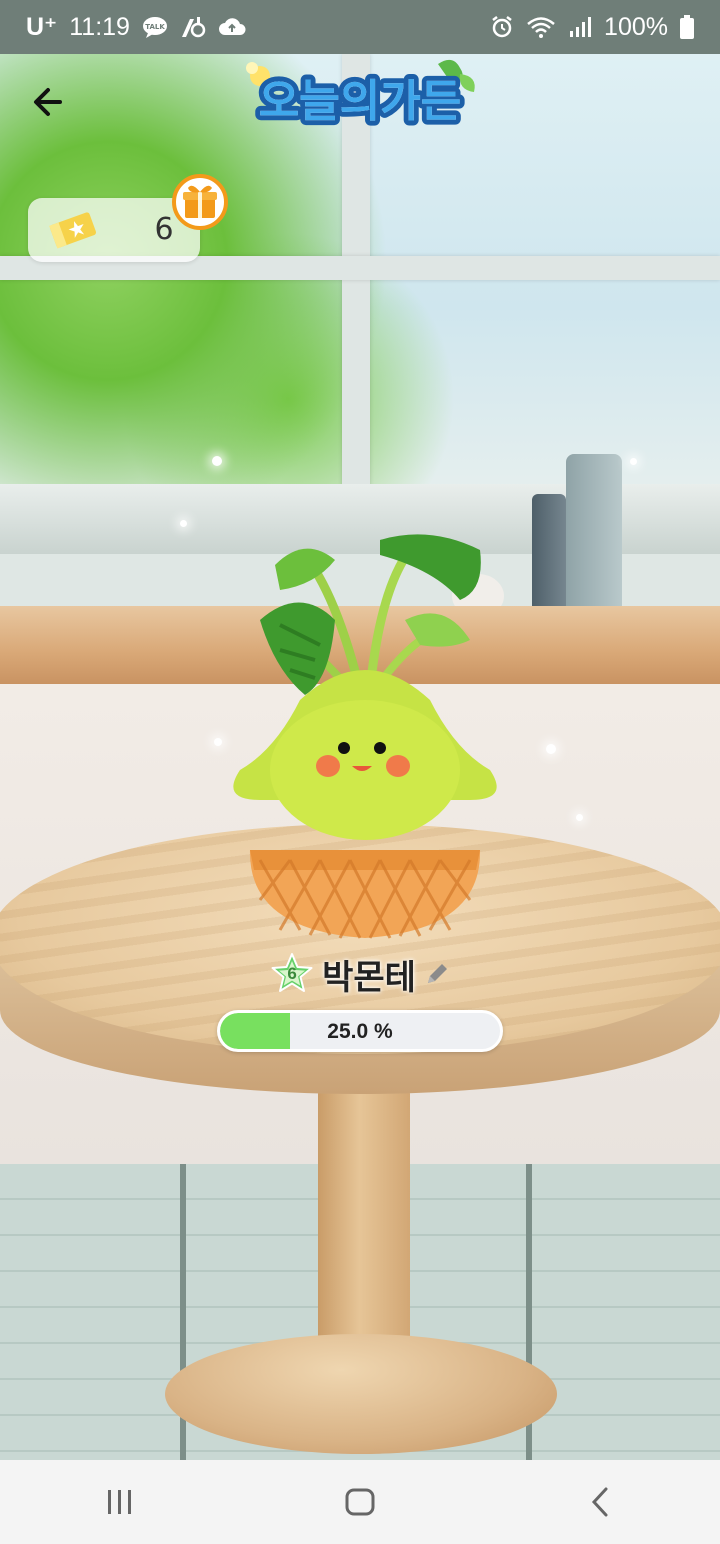 This screenshot has width=720, height=1544. I want to click on plant-name: 박몬테, so click(369, 977).